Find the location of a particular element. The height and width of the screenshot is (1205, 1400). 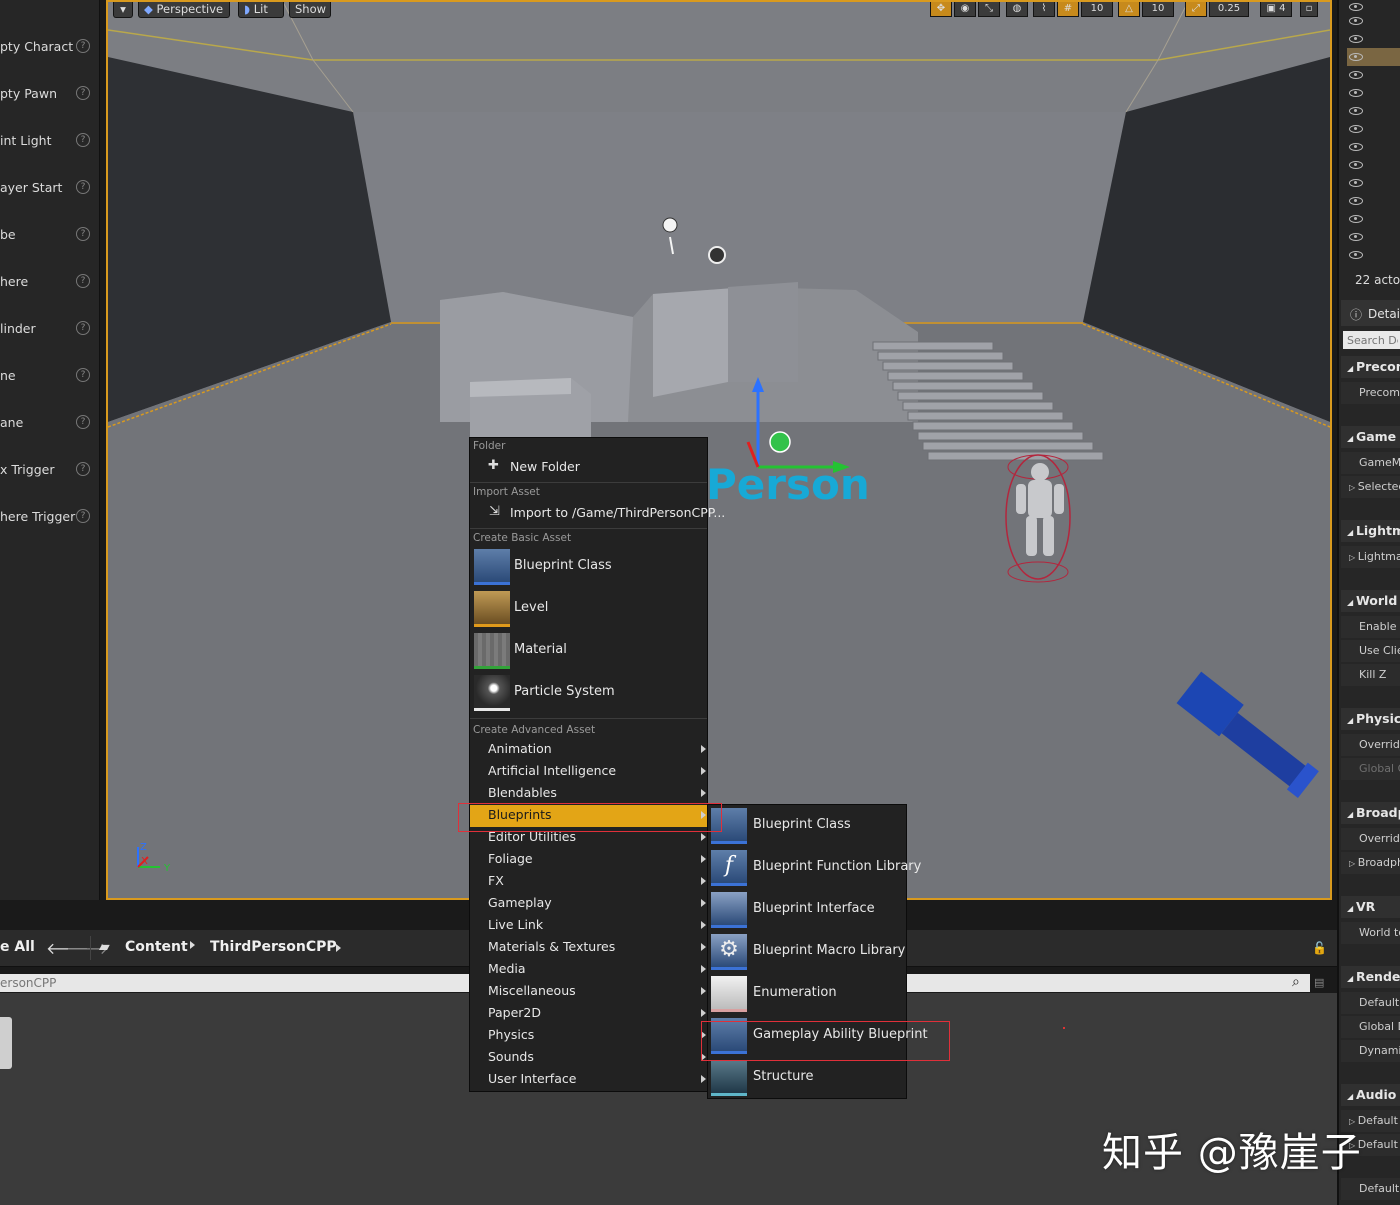

advanced-item-physics: Physics is located at coordinates (598, 1035).